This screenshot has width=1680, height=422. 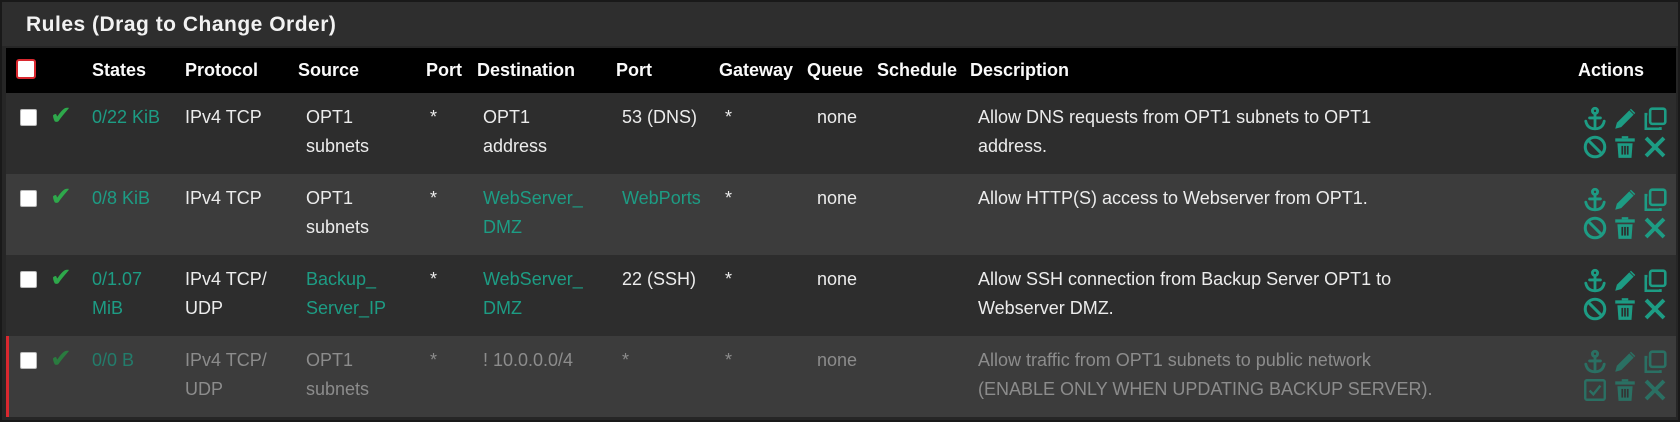 I want to click on states-link: 0/1.07 MiB, so click(x=117, y=293).